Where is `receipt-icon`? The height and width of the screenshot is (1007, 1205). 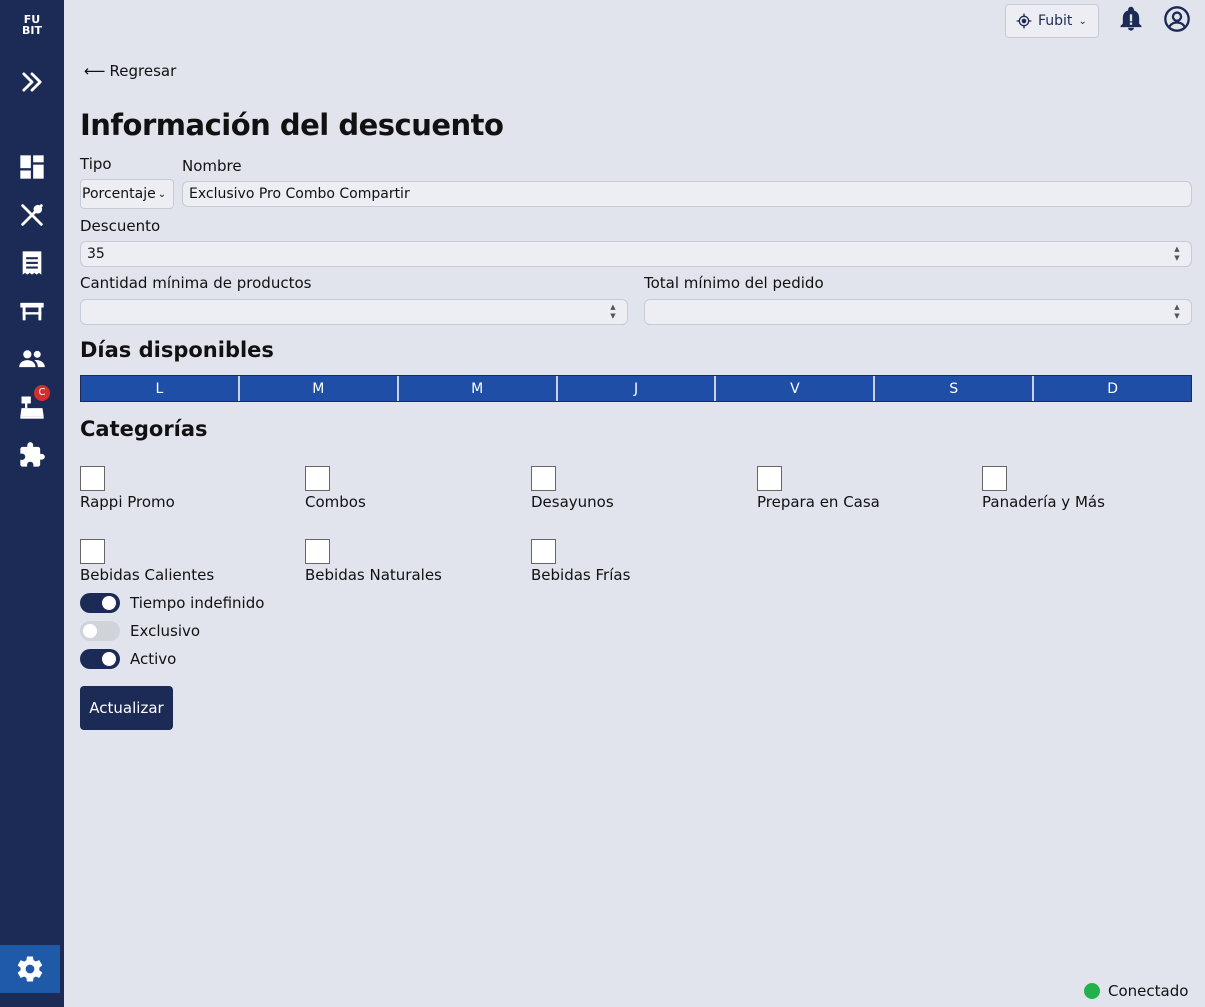 receipt-icon is located at coordinates (32, 263).